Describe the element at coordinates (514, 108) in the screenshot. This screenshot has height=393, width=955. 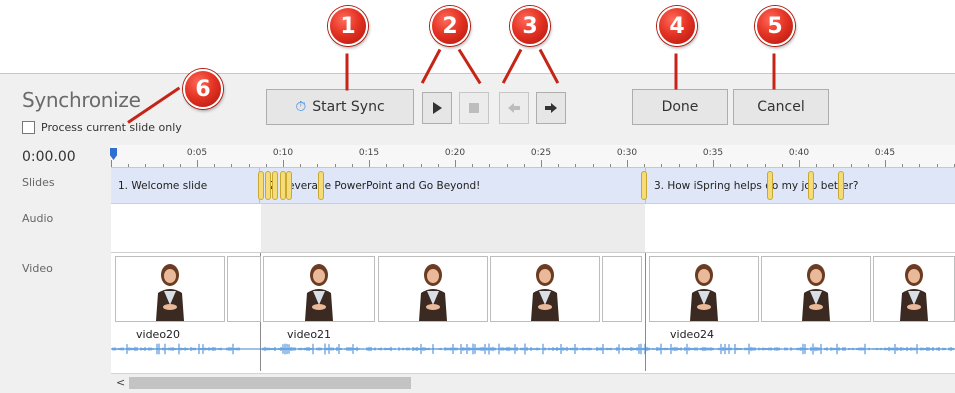
I see `previous-button` at that location.